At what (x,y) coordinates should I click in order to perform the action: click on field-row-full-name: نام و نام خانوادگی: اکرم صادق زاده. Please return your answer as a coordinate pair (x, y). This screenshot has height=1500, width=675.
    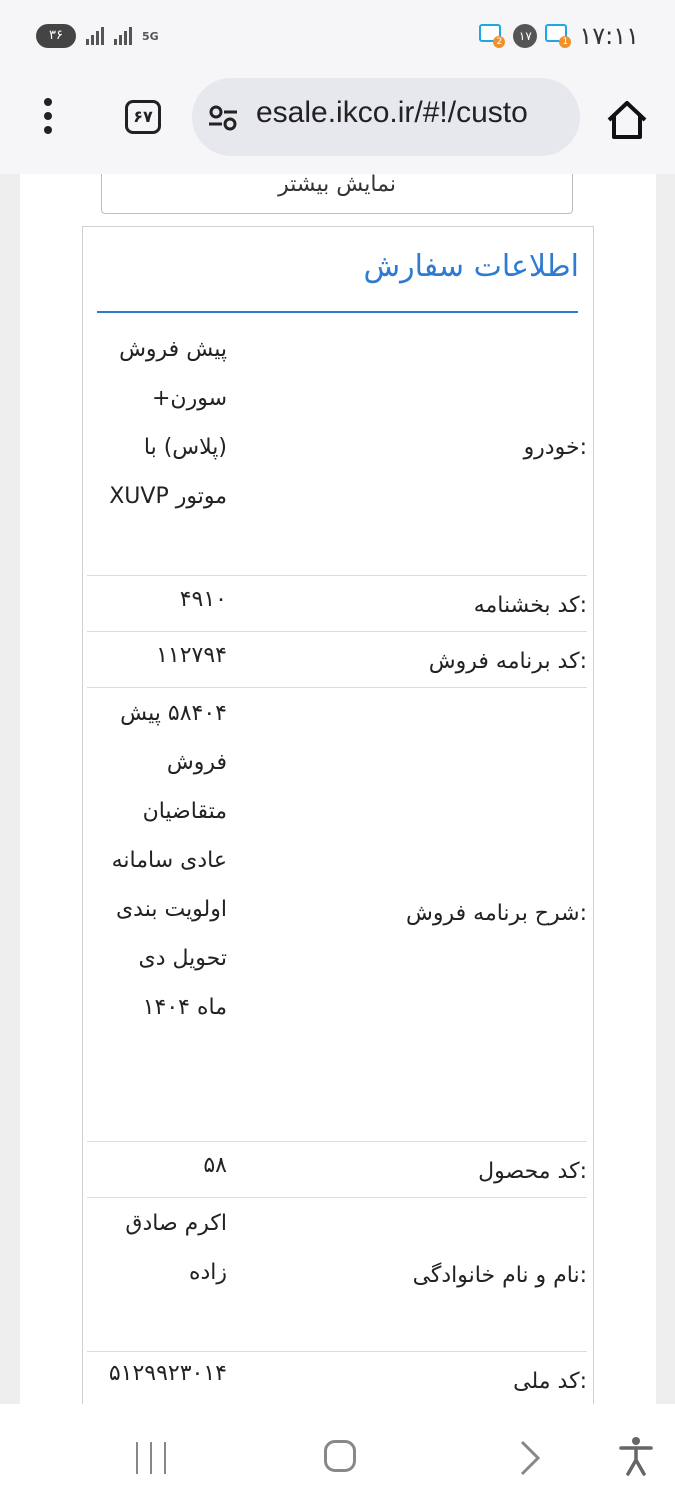
    Looking at the image, I should click on (337, 1275).